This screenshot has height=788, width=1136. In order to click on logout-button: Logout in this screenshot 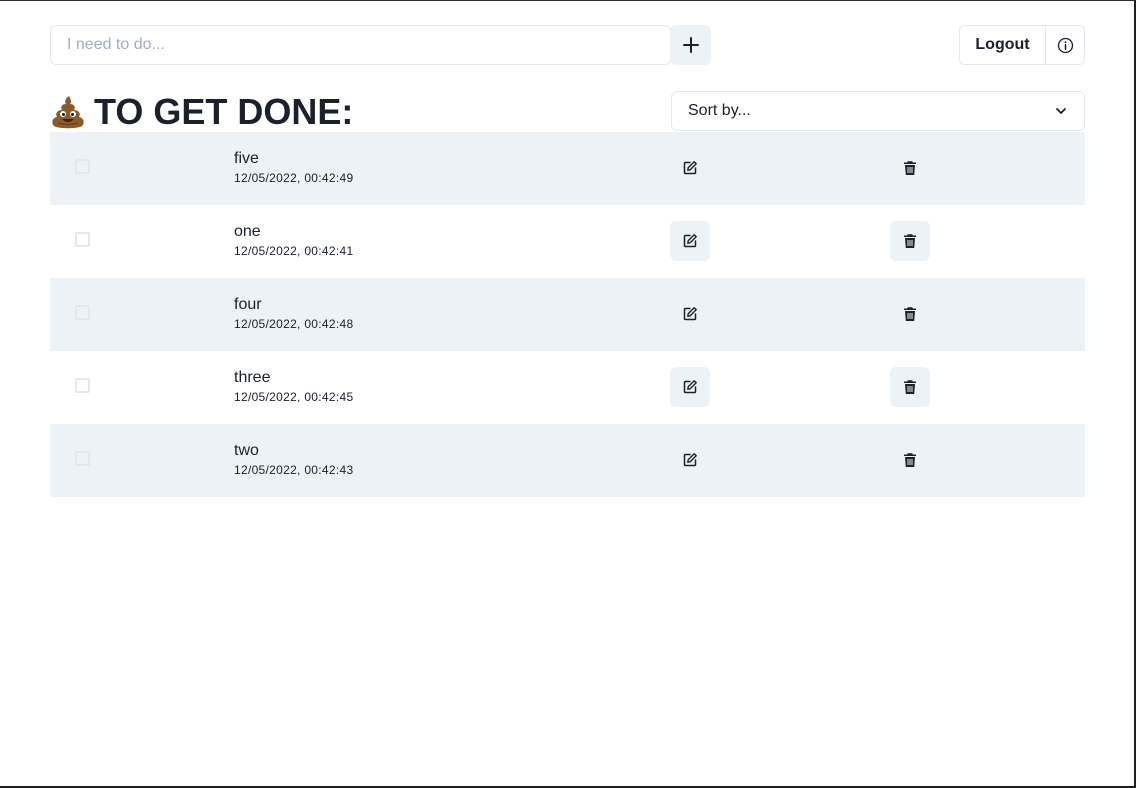, I will do `click(1003, 45)`.